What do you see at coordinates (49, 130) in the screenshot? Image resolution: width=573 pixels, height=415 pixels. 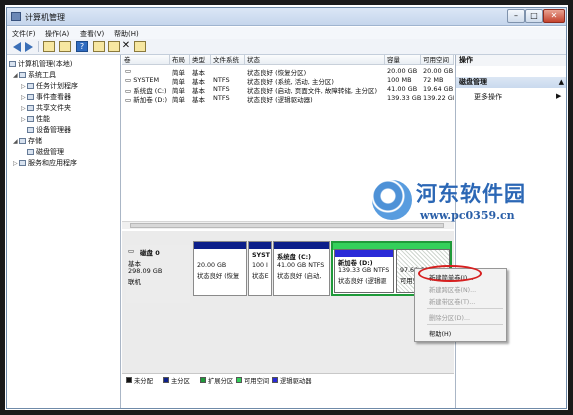 I see `tree-device-manager: 设备管理器` at bounding box center [49, 130].